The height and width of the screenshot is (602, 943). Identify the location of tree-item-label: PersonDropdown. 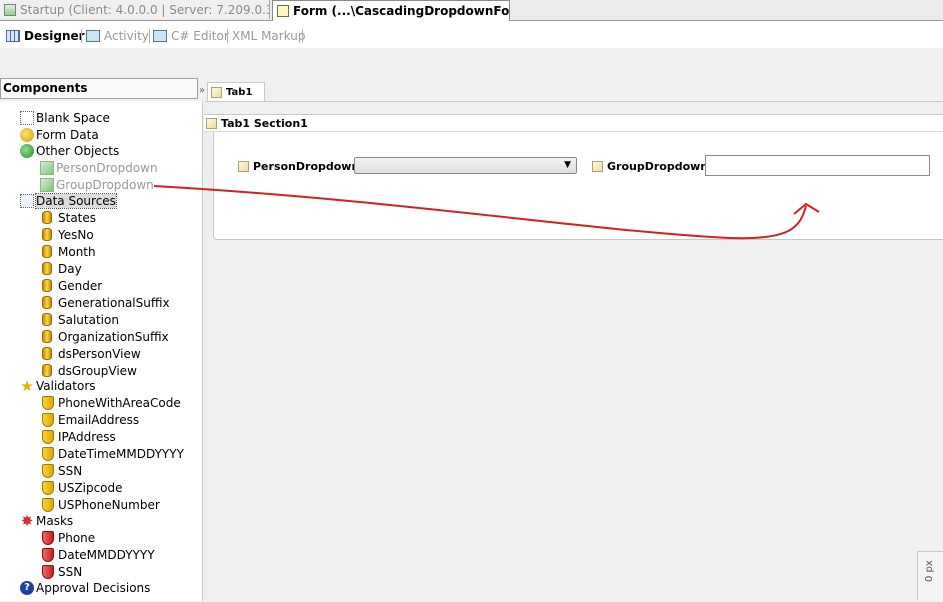
(107, 167).